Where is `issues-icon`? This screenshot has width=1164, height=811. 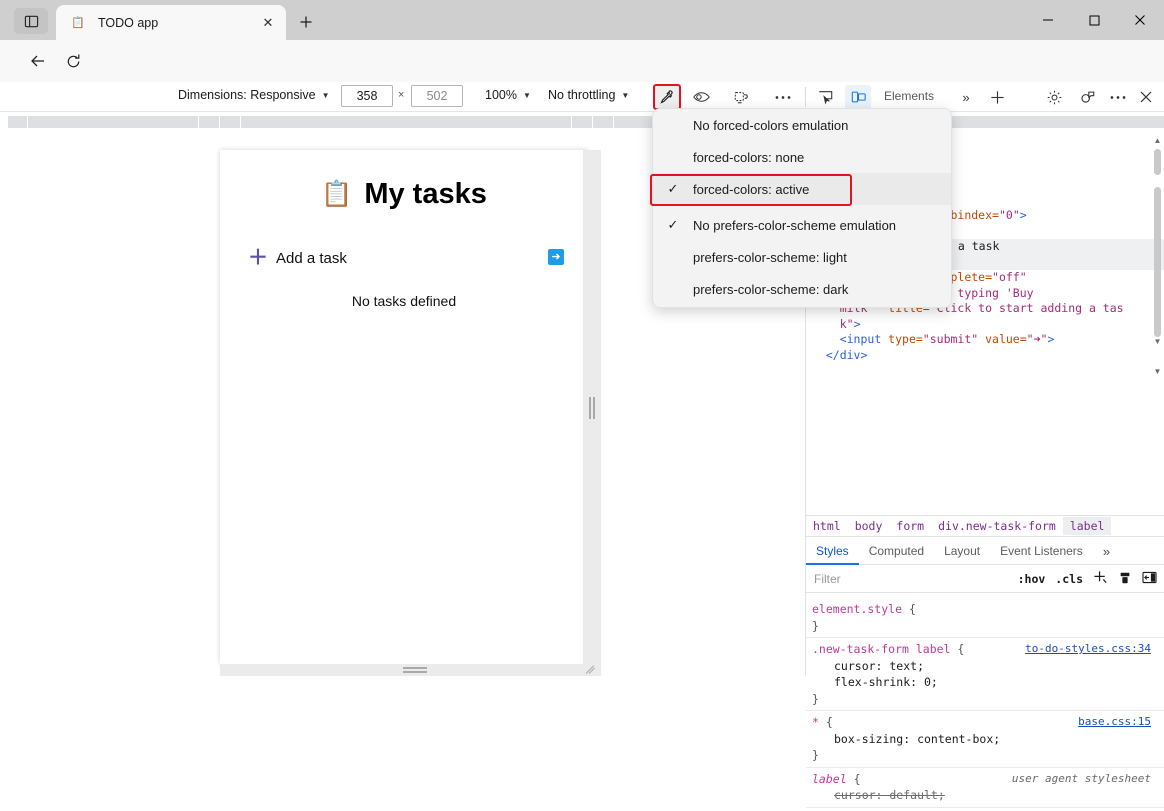 issues-icon is located at coordinates (1087, 97).